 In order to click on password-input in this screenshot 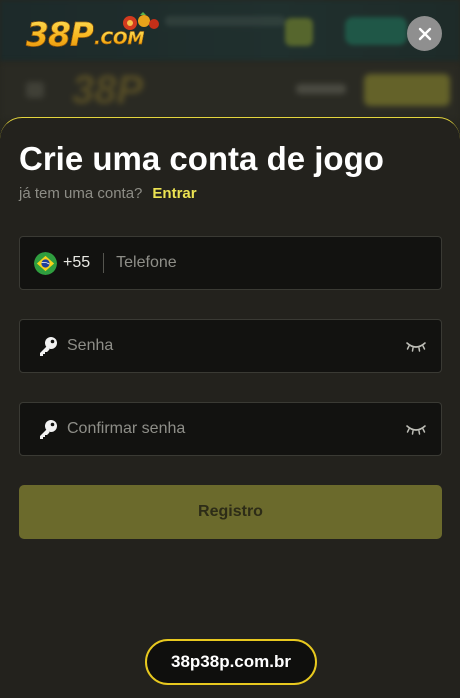, I will do `click(236, 346)`.